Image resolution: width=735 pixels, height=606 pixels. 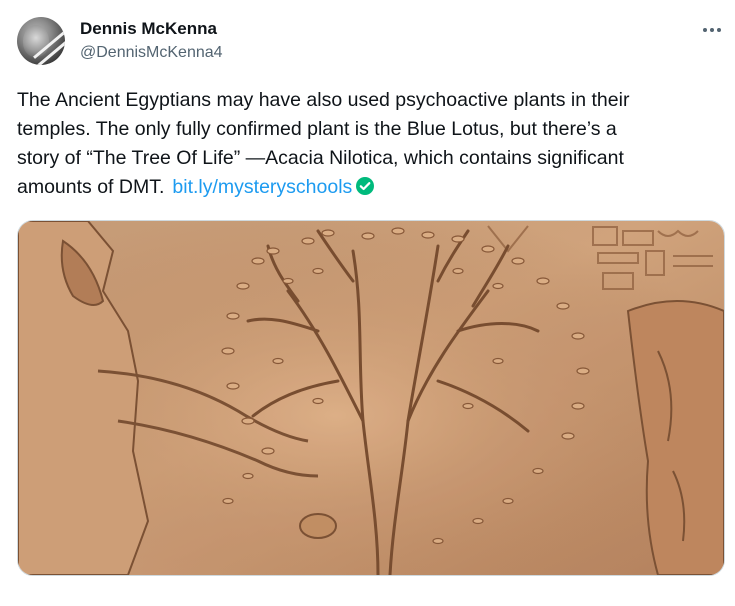 I want to click on avatar-face, so click(x=36, y=41).